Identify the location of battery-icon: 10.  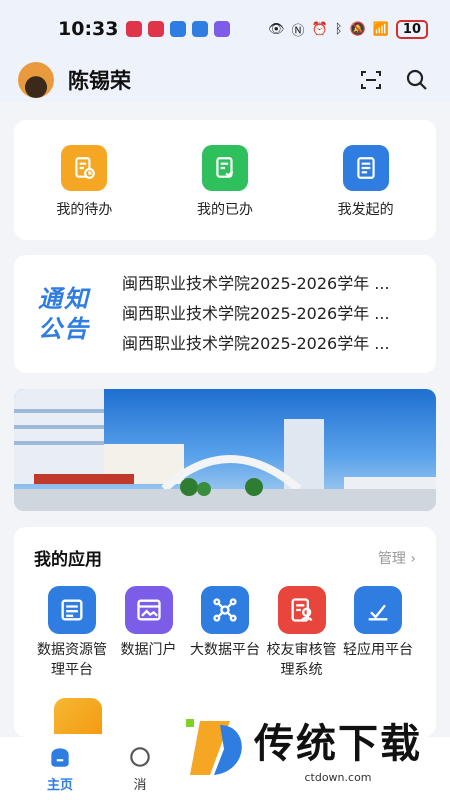
(411, 29).